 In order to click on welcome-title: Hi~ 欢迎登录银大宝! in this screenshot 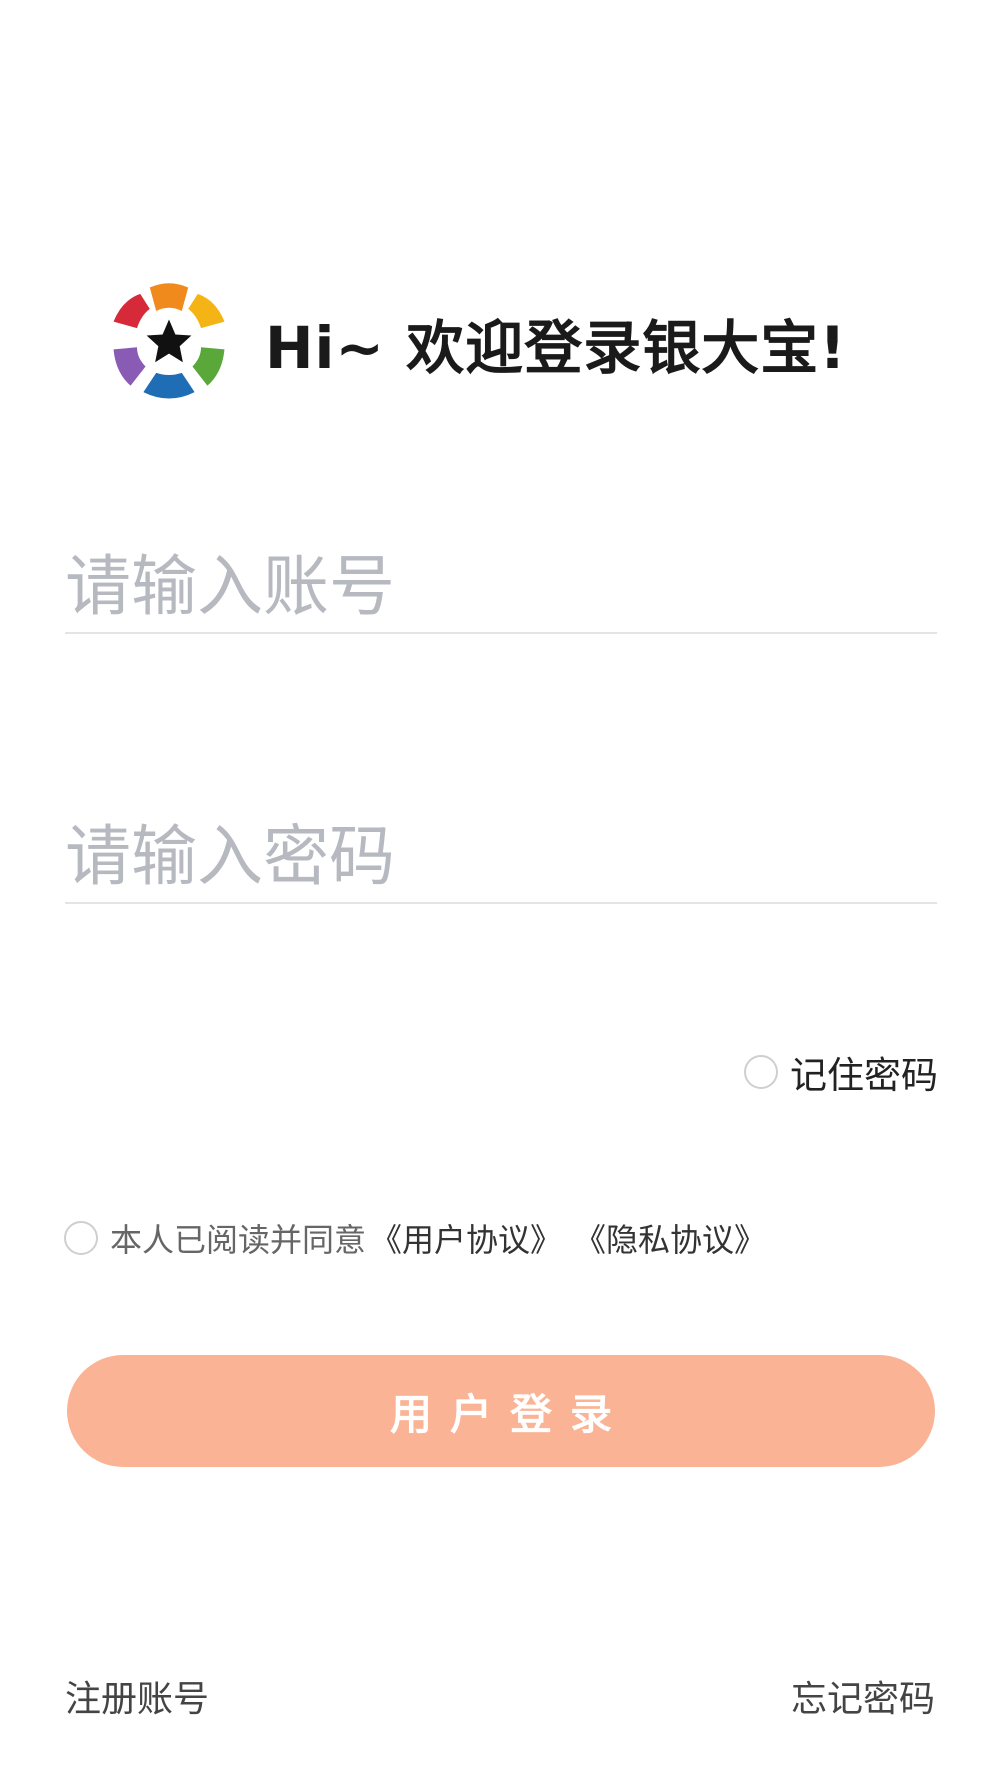, I will do `click(556, 348)`.